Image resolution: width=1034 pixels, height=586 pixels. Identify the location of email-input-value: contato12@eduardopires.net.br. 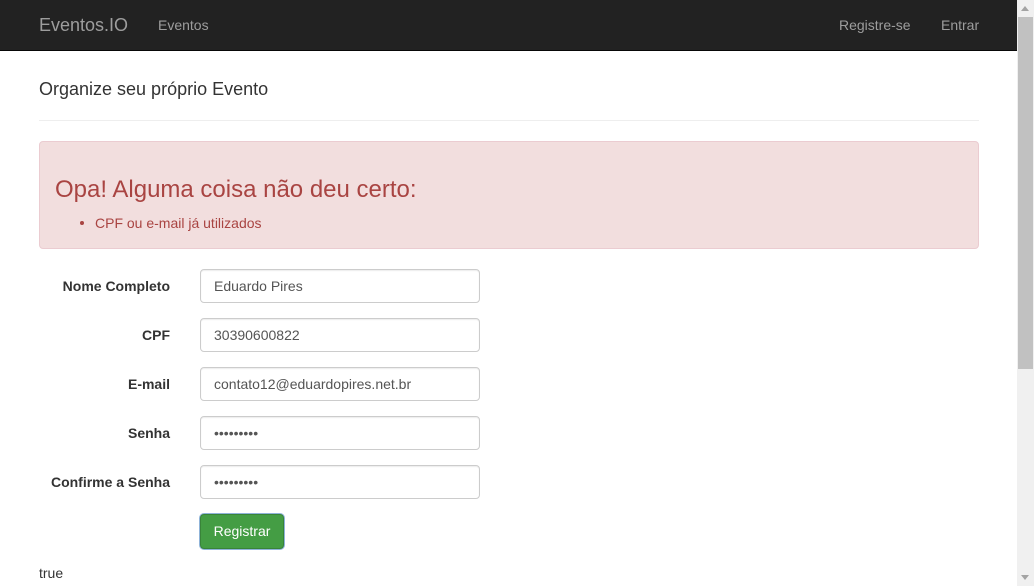
(313, 384).